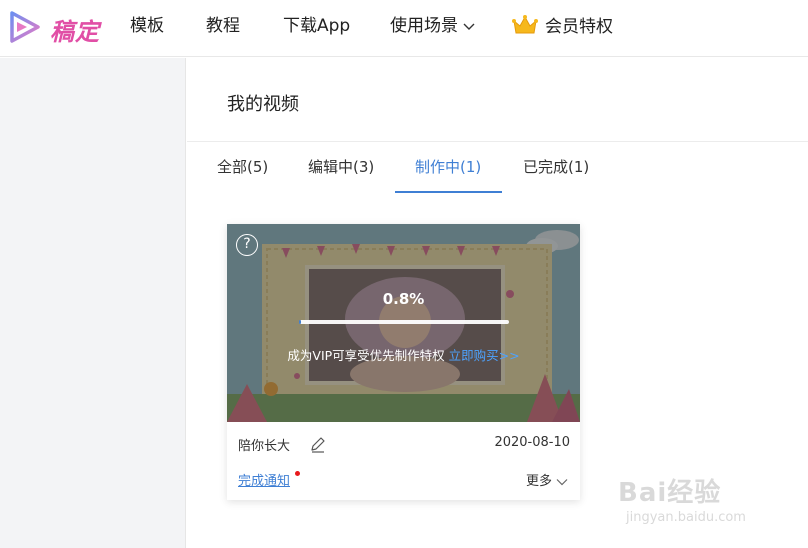  Describe the element at coordinates (247, 245) in the screenshot. I see `help-icon: ?` at that location.